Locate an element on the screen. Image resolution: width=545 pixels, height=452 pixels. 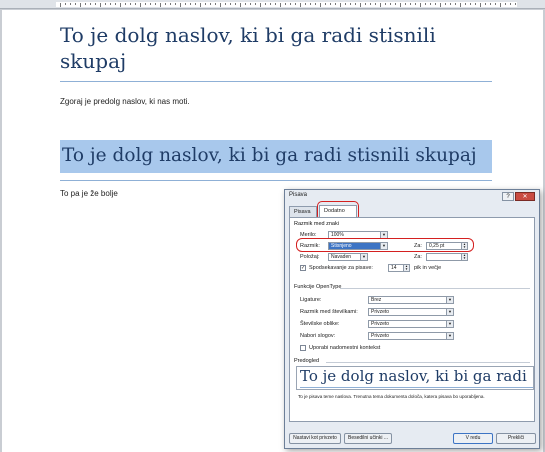
section-character-spacing: Razmik med znaki is located at coordinates (316, 224).